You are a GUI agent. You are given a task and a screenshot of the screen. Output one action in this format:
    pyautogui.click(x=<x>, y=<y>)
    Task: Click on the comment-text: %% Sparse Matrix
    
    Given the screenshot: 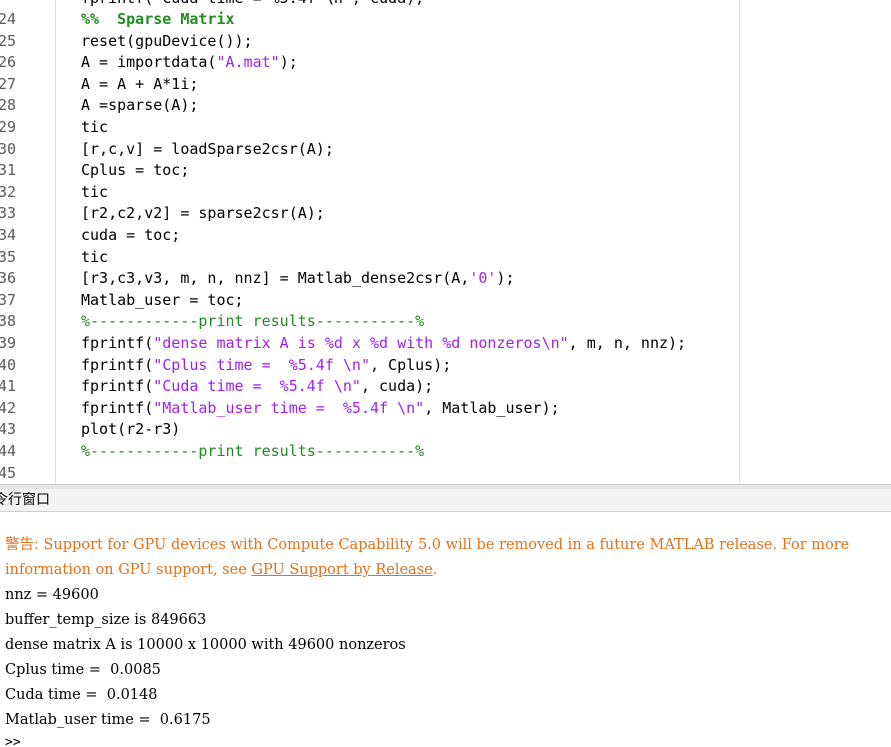 What is the action you would take?
    pyautogui.click(x=158, y=19)
    